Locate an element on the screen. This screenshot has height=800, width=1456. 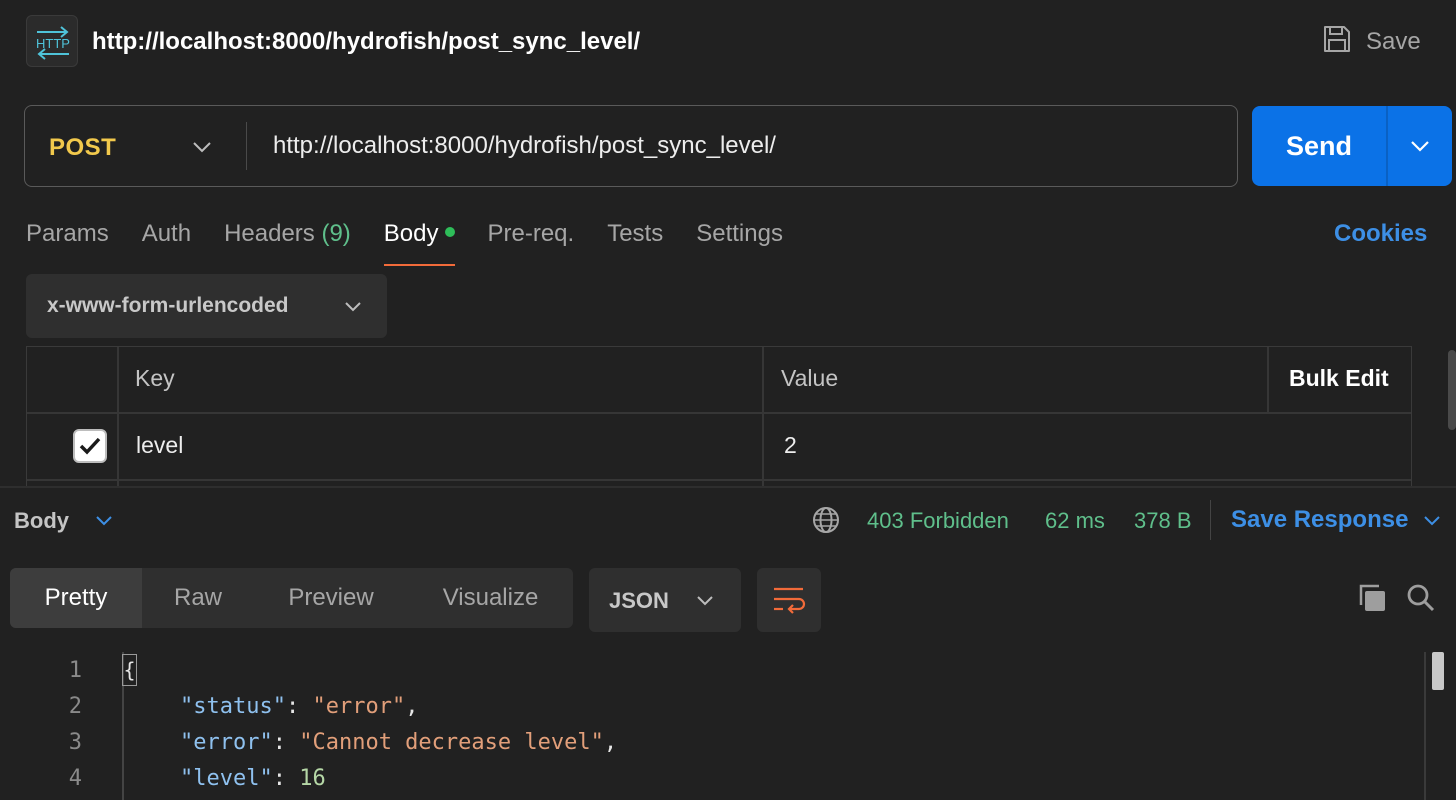
globe-icon is located at coordinates (826, 522).